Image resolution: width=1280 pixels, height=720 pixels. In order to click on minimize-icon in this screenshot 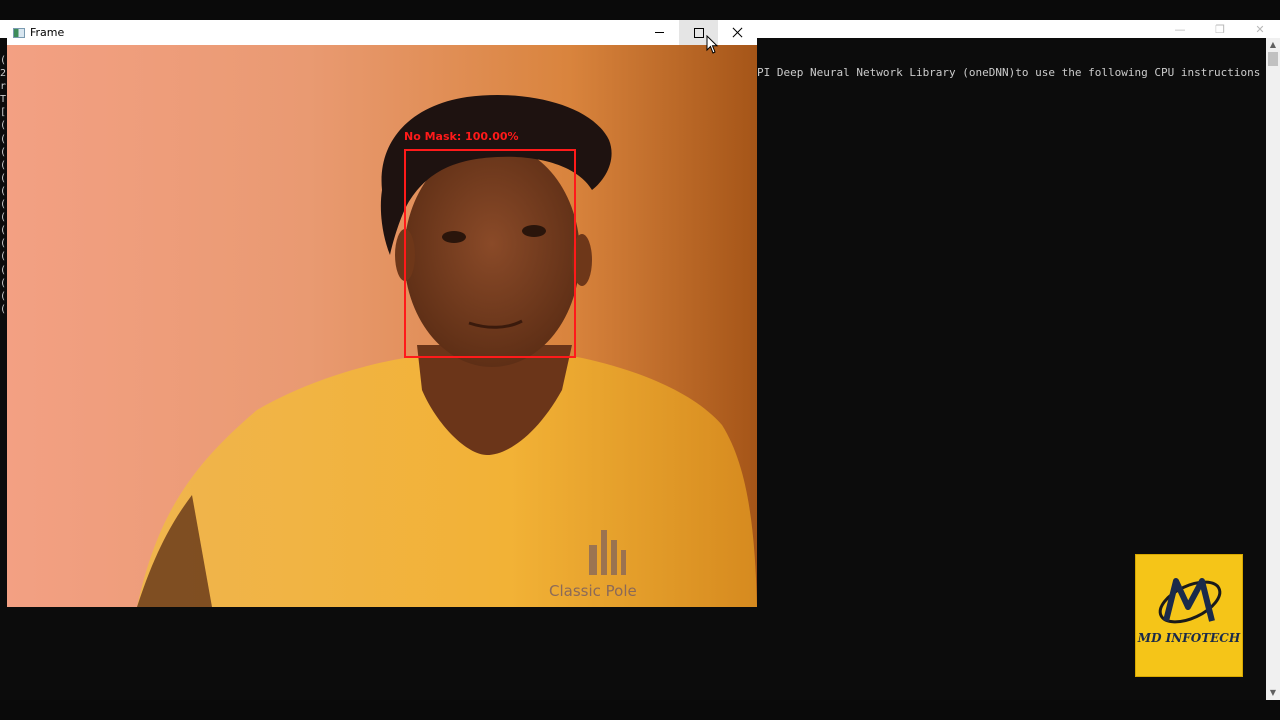, I will do `click(659, 32)`.